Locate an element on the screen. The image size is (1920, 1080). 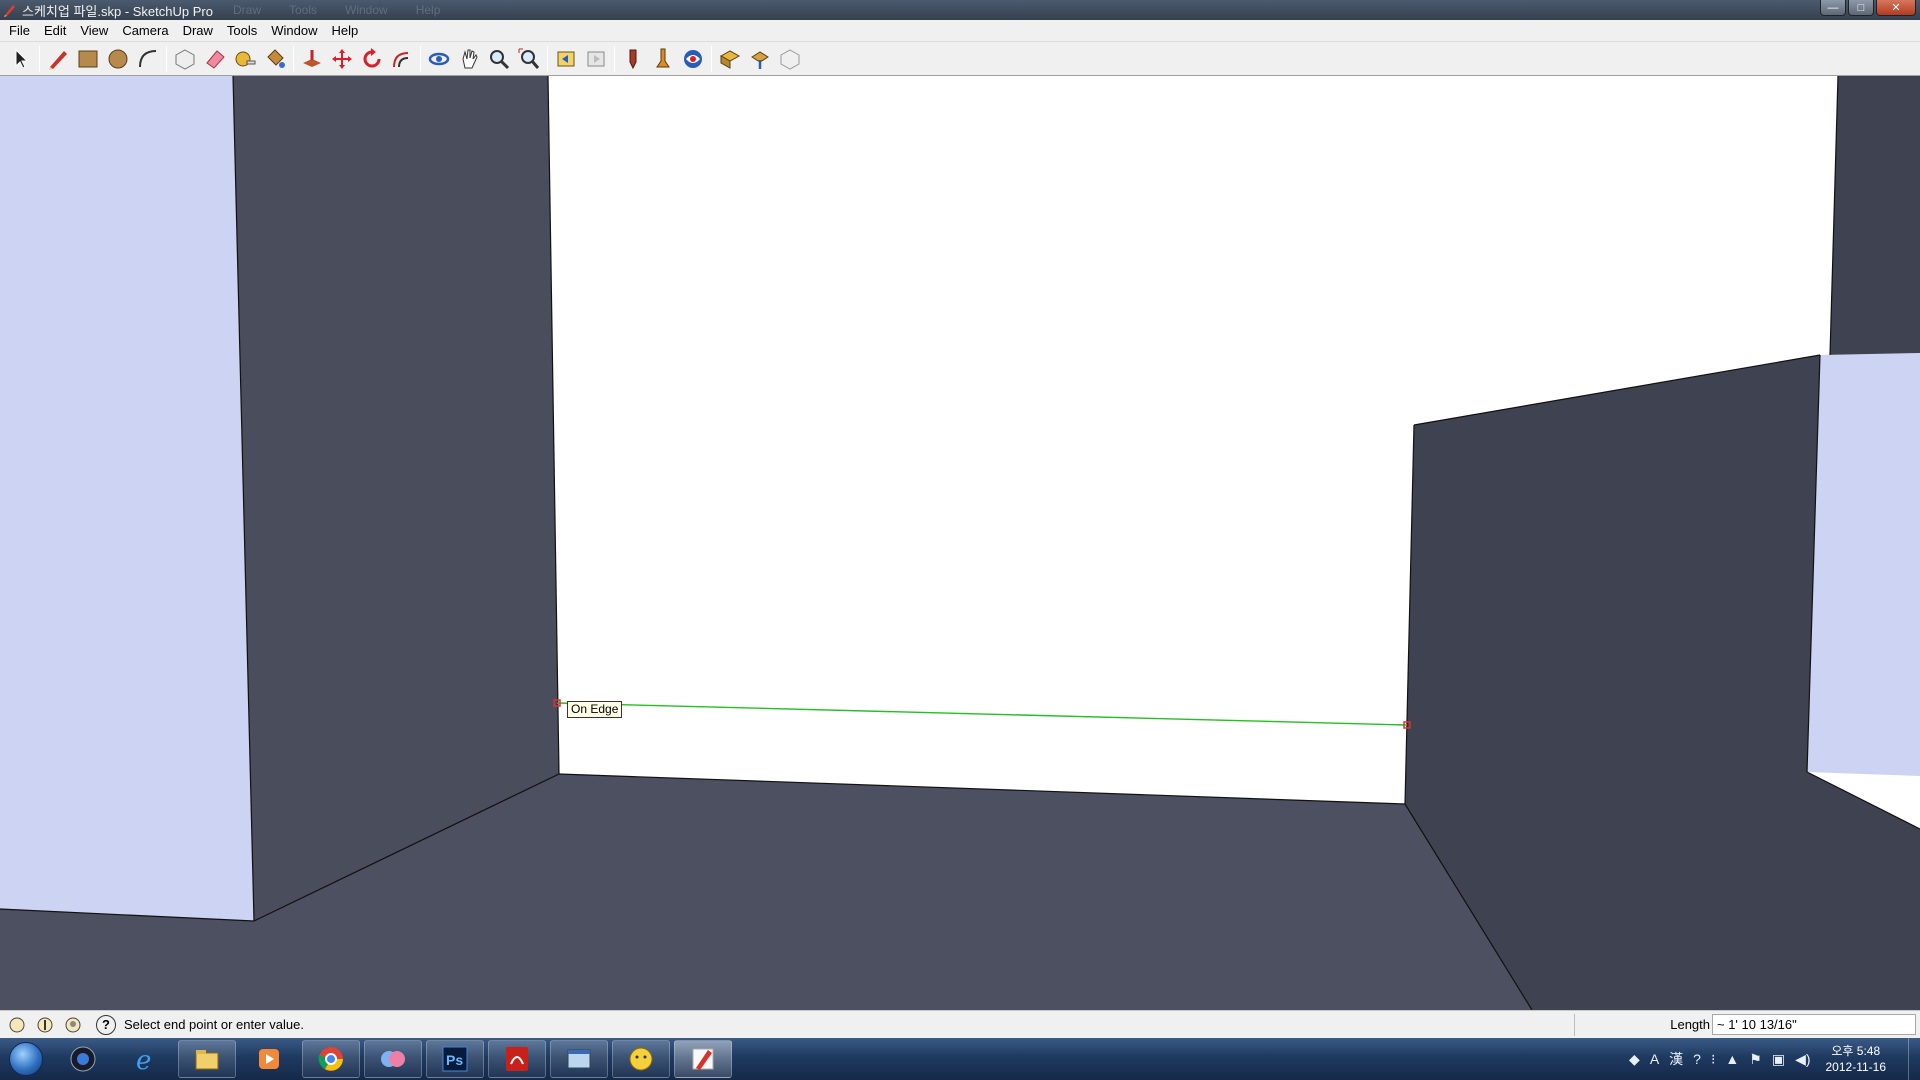
show-desktop-button is located at coordinates (1914, 1059).